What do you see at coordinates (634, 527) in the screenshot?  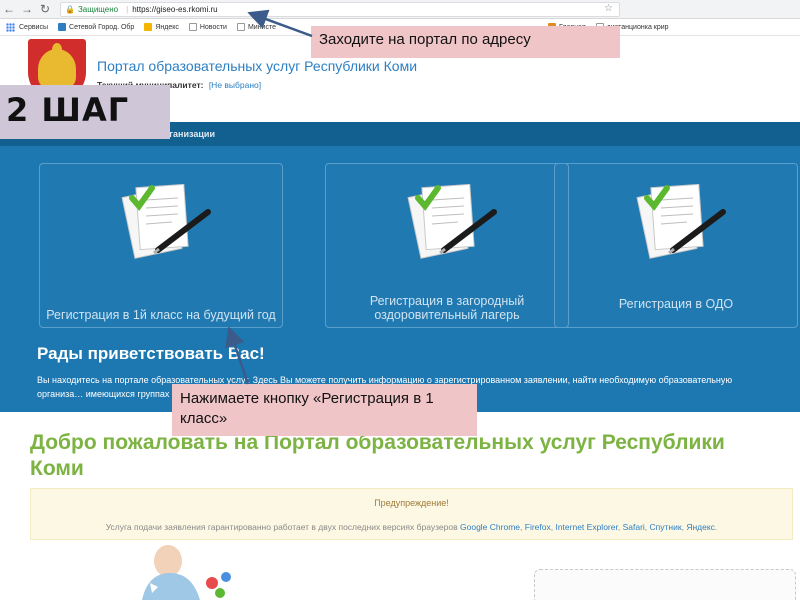 I see `browser-link-safari: Safari` at bounding box center [634, 527].